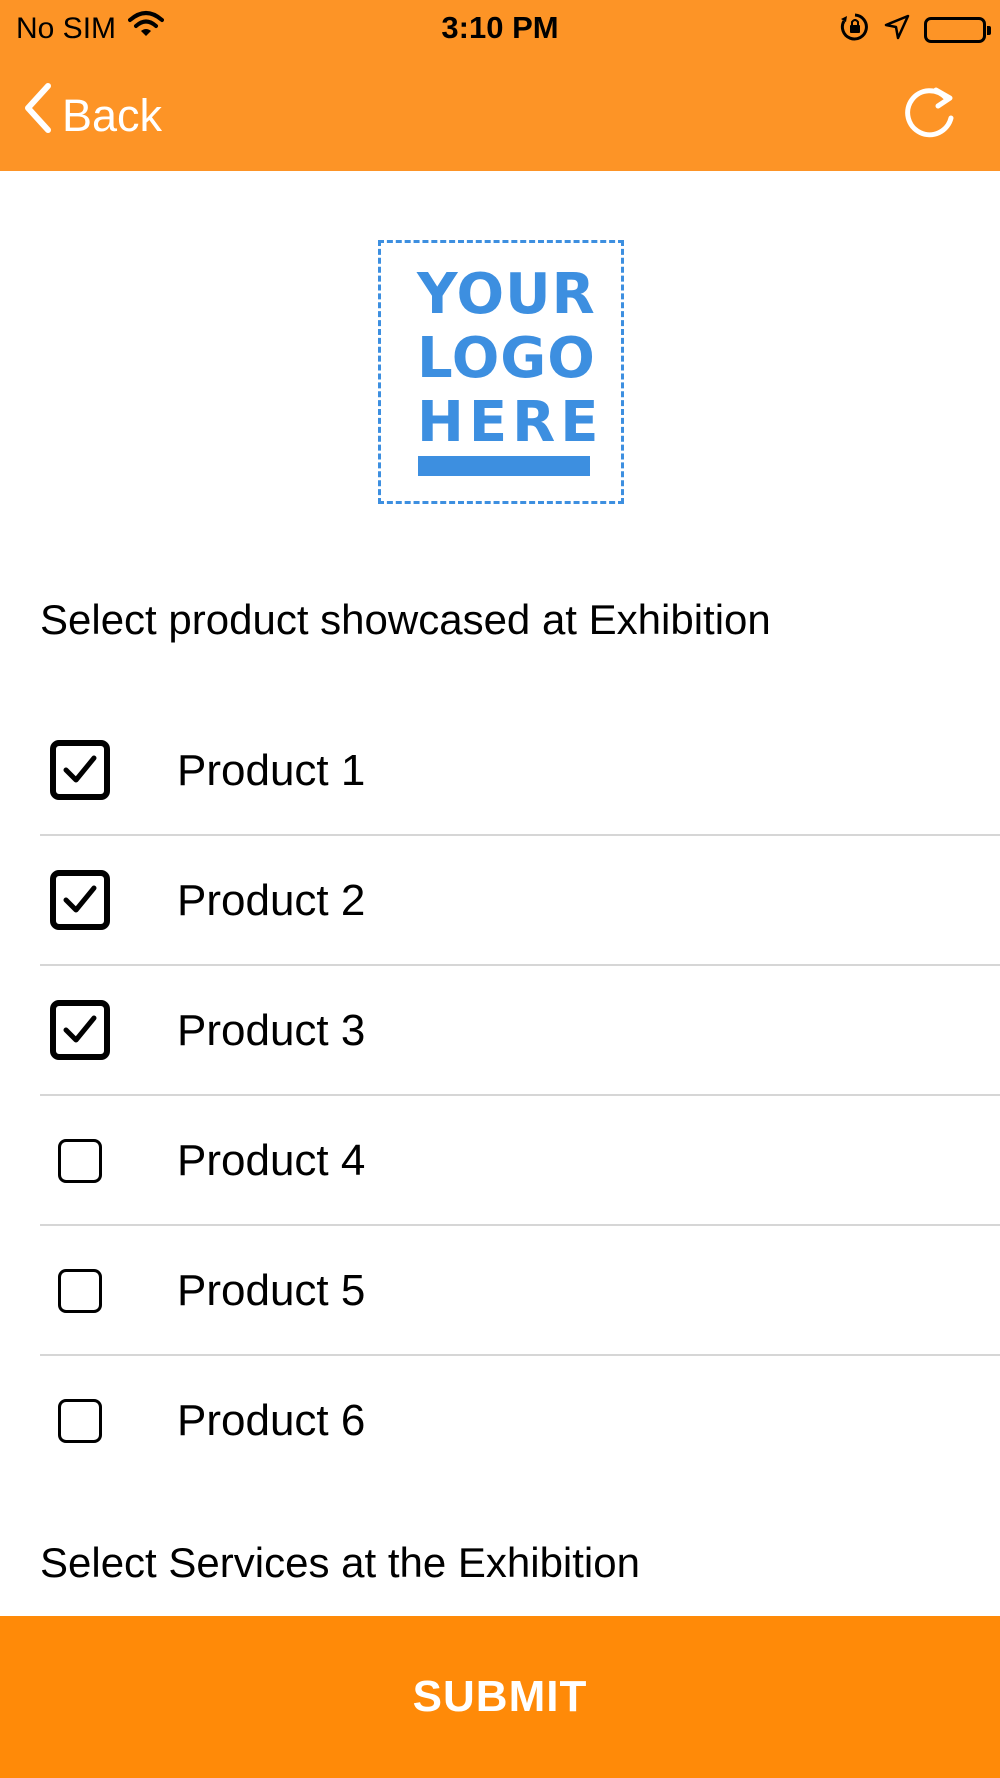 The image size is (1000, 1778). I want to click on logo-underline, so click(504, 466).